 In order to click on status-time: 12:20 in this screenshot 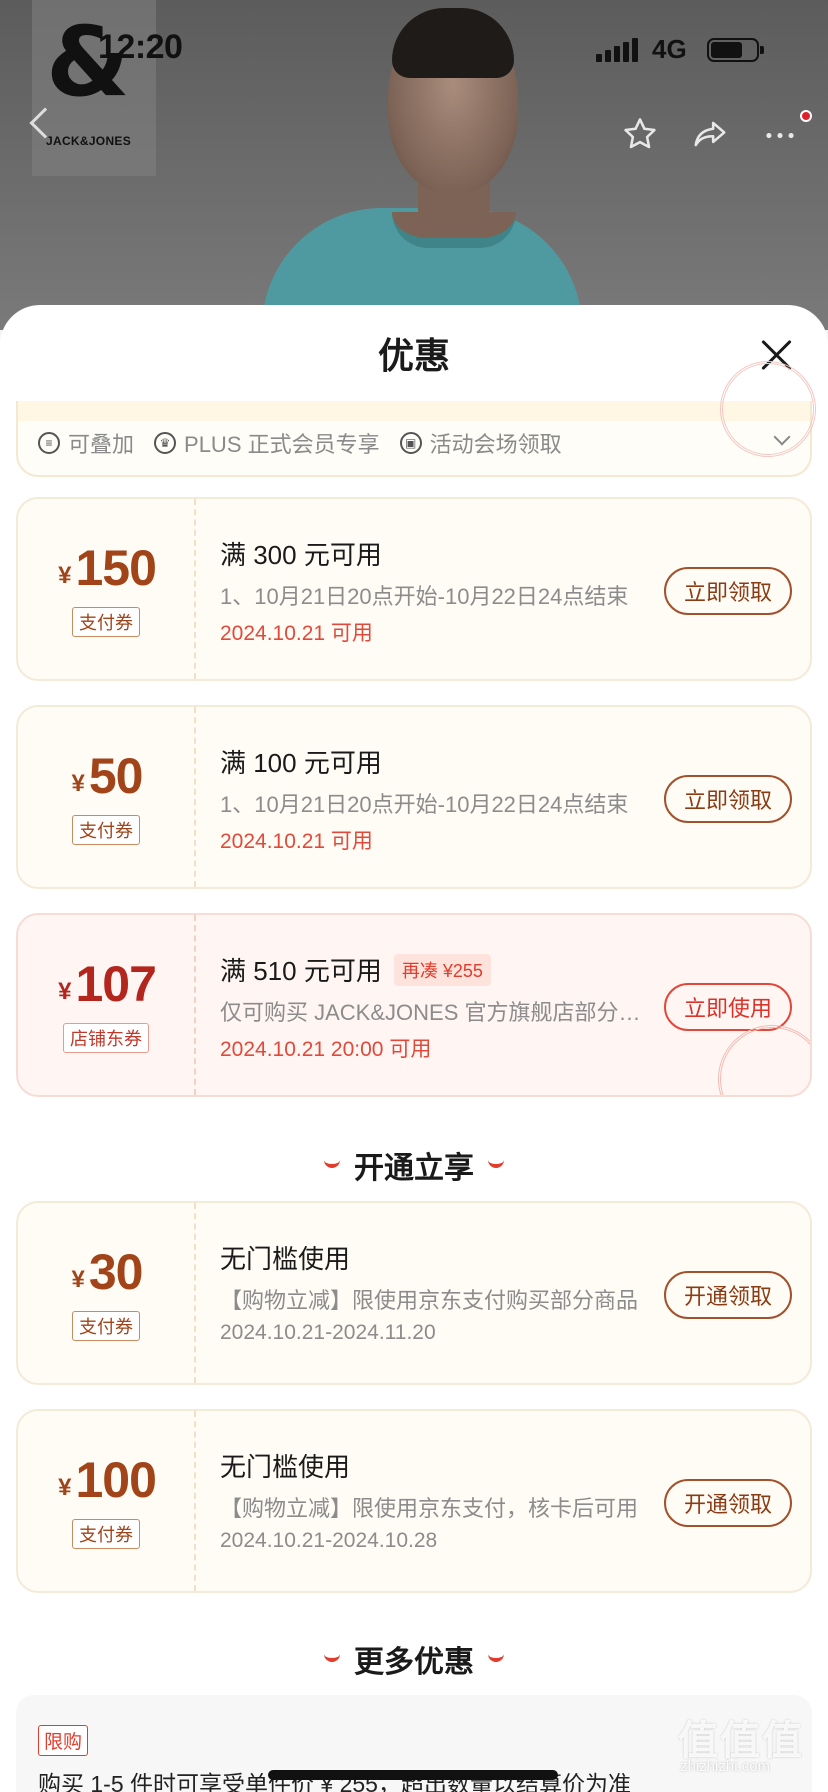, I will do `click(140, 47)`.